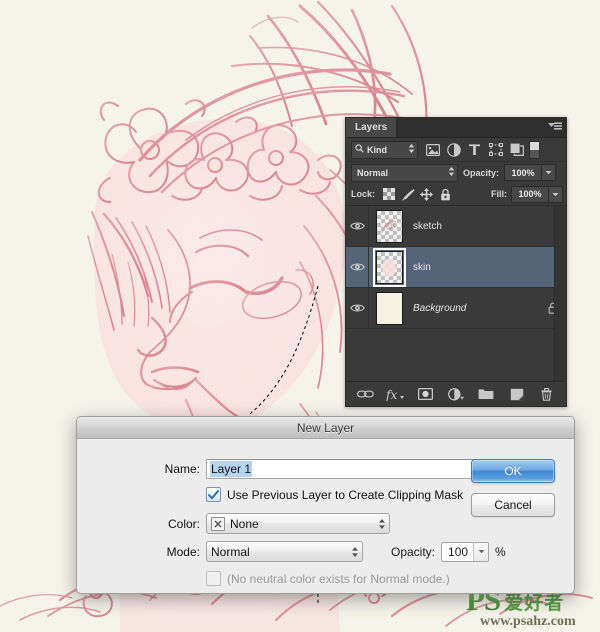 Image resolution: width=600 pixels, height=632 pixels. Describe the element at coordinates (560, 293) in the screenshot. I see `layer-list-scrollbar` at that location.